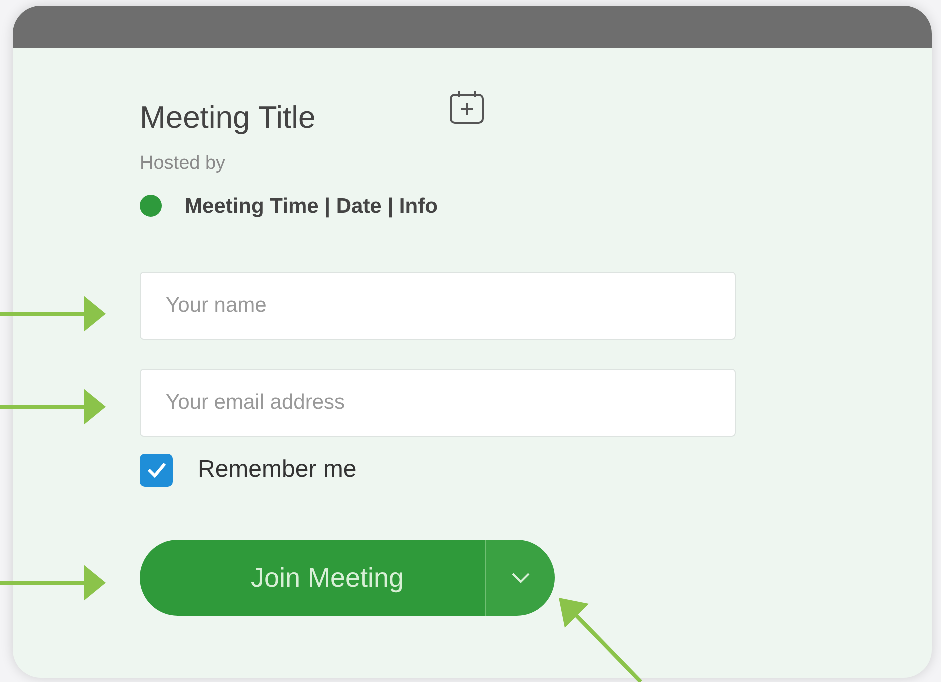 This screenshot has width=941, height=682. I want to click on remember-me-label: Remember me, so click(277, 470).